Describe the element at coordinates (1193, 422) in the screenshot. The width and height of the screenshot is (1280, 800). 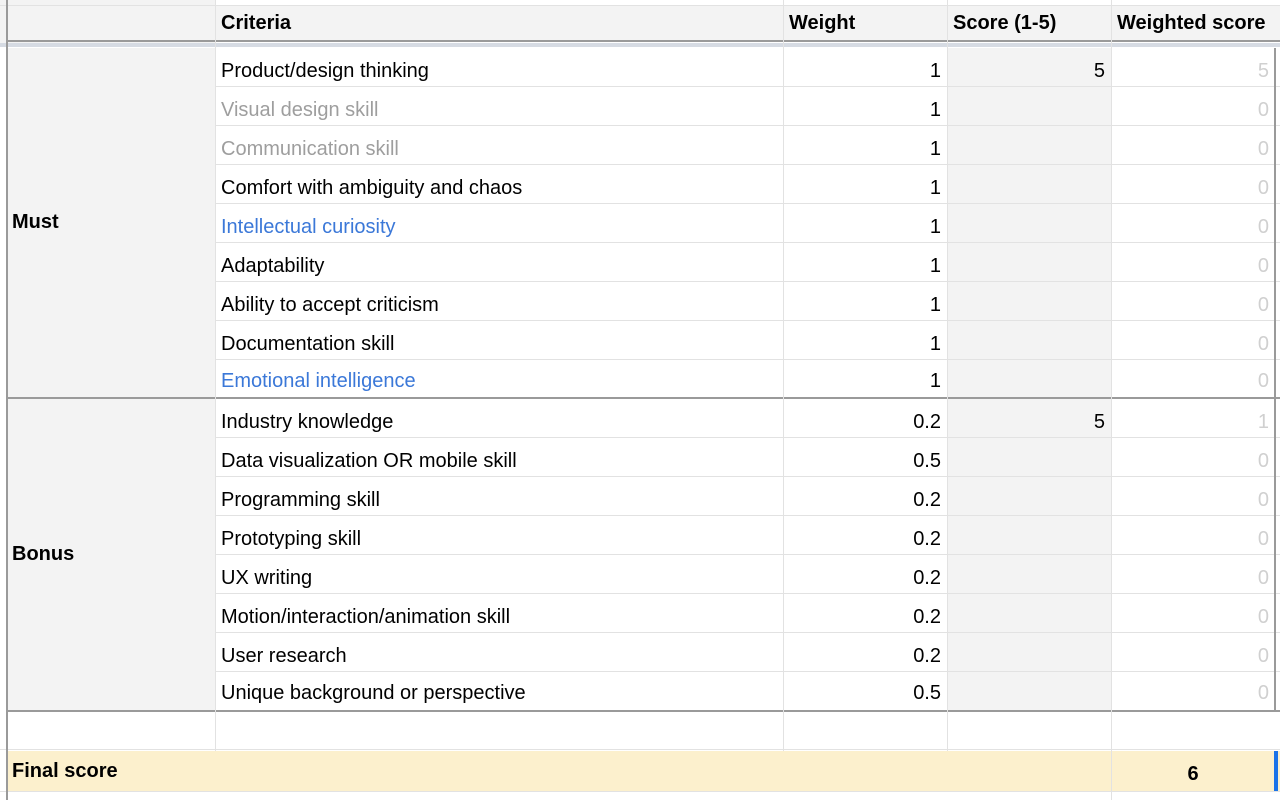
I see `weighted-score-cell: 1` at that location.